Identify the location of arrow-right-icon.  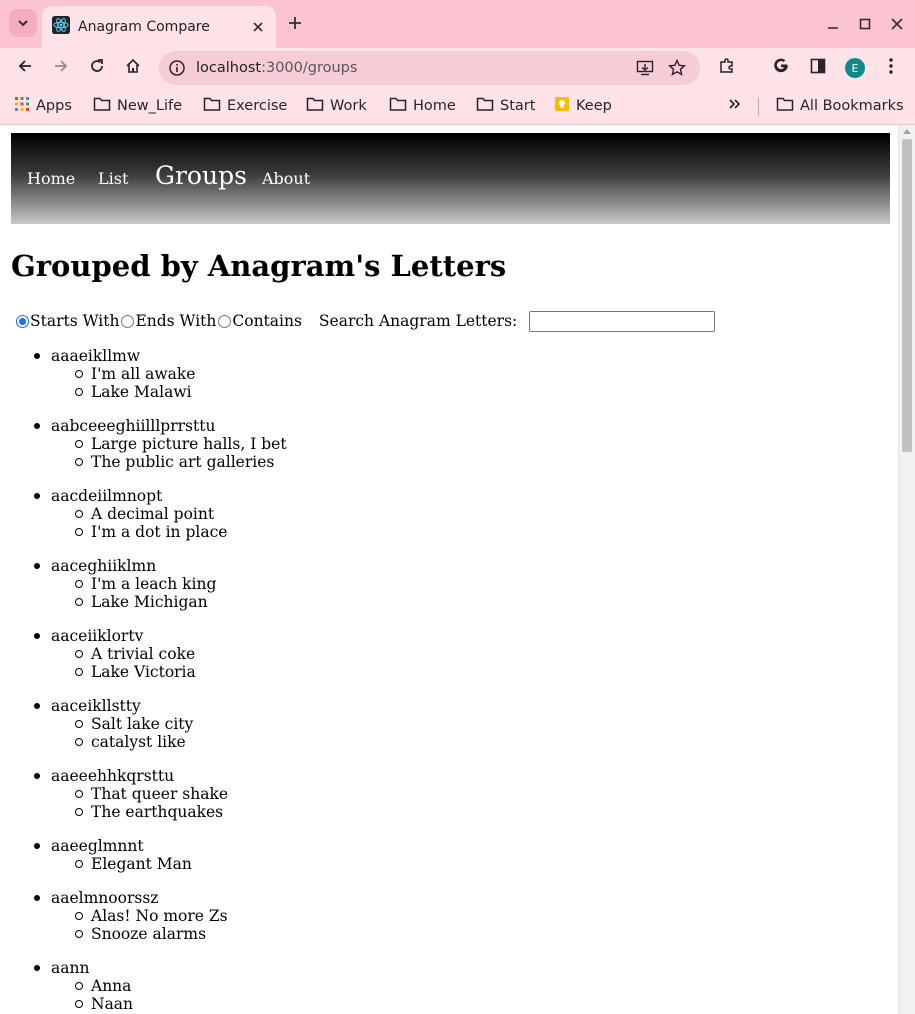
(61, 68).